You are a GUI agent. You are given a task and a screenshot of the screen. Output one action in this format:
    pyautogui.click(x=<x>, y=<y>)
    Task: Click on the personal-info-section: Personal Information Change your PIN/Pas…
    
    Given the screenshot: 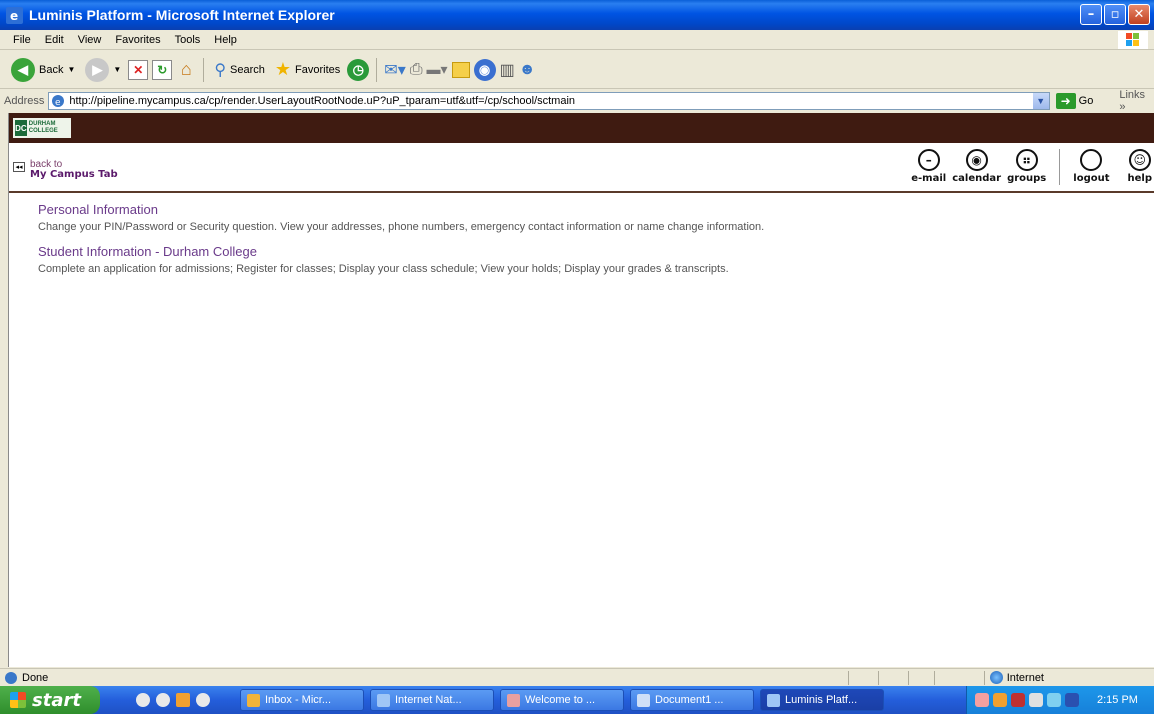 What is the action you would take?
    pyautogui.click(x=401, y=217)
    